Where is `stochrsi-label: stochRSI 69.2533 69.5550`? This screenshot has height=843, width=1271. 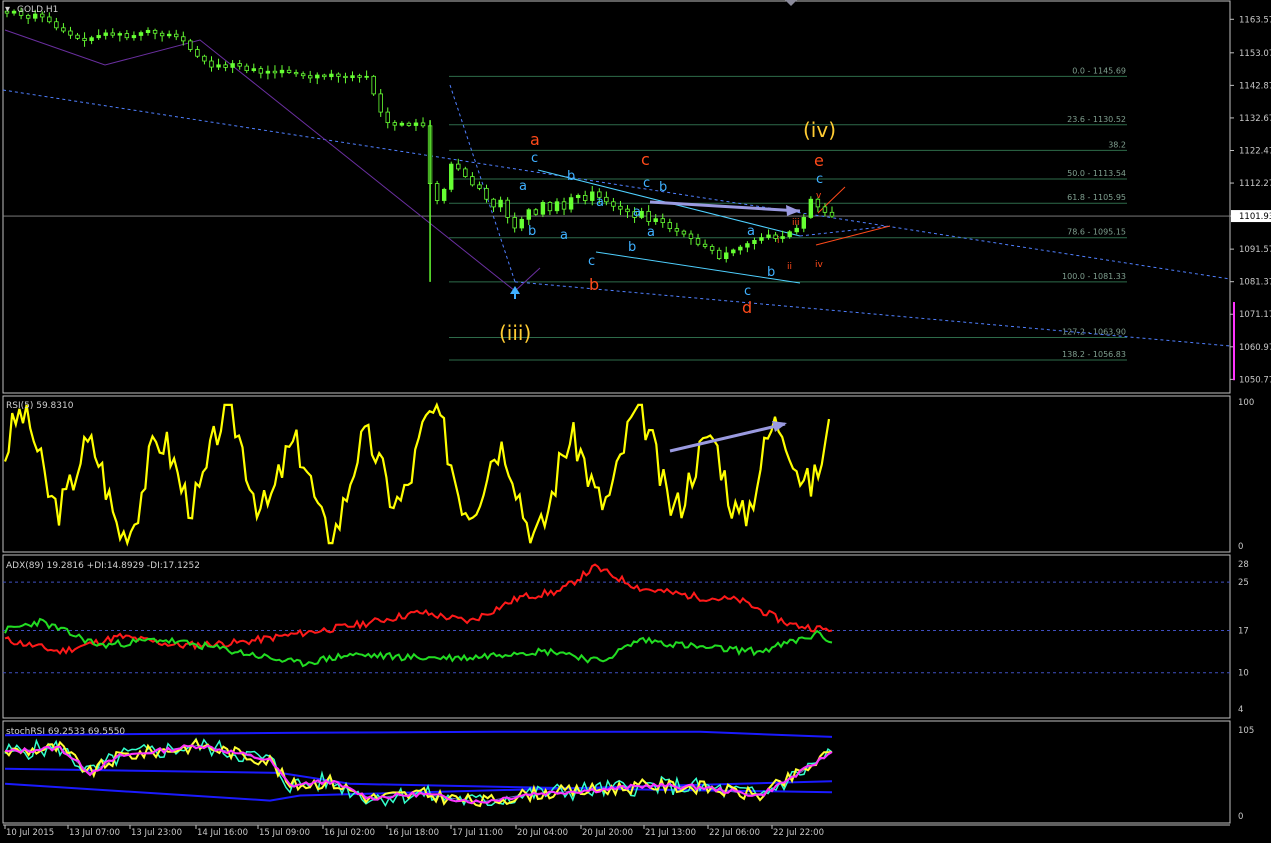 stochrsi-label: stochRSI 69.2533 69.5550 is located at coordinates (65, 732).